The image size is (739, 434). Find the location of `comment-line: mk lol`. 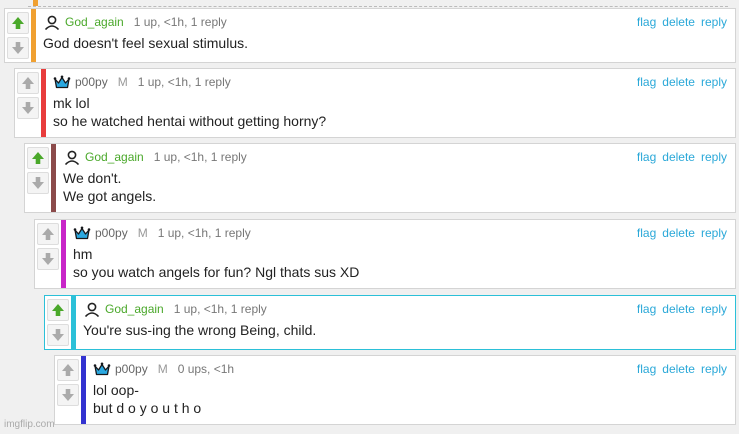

comment-line: mk lol is located at coordinates (71, 103).